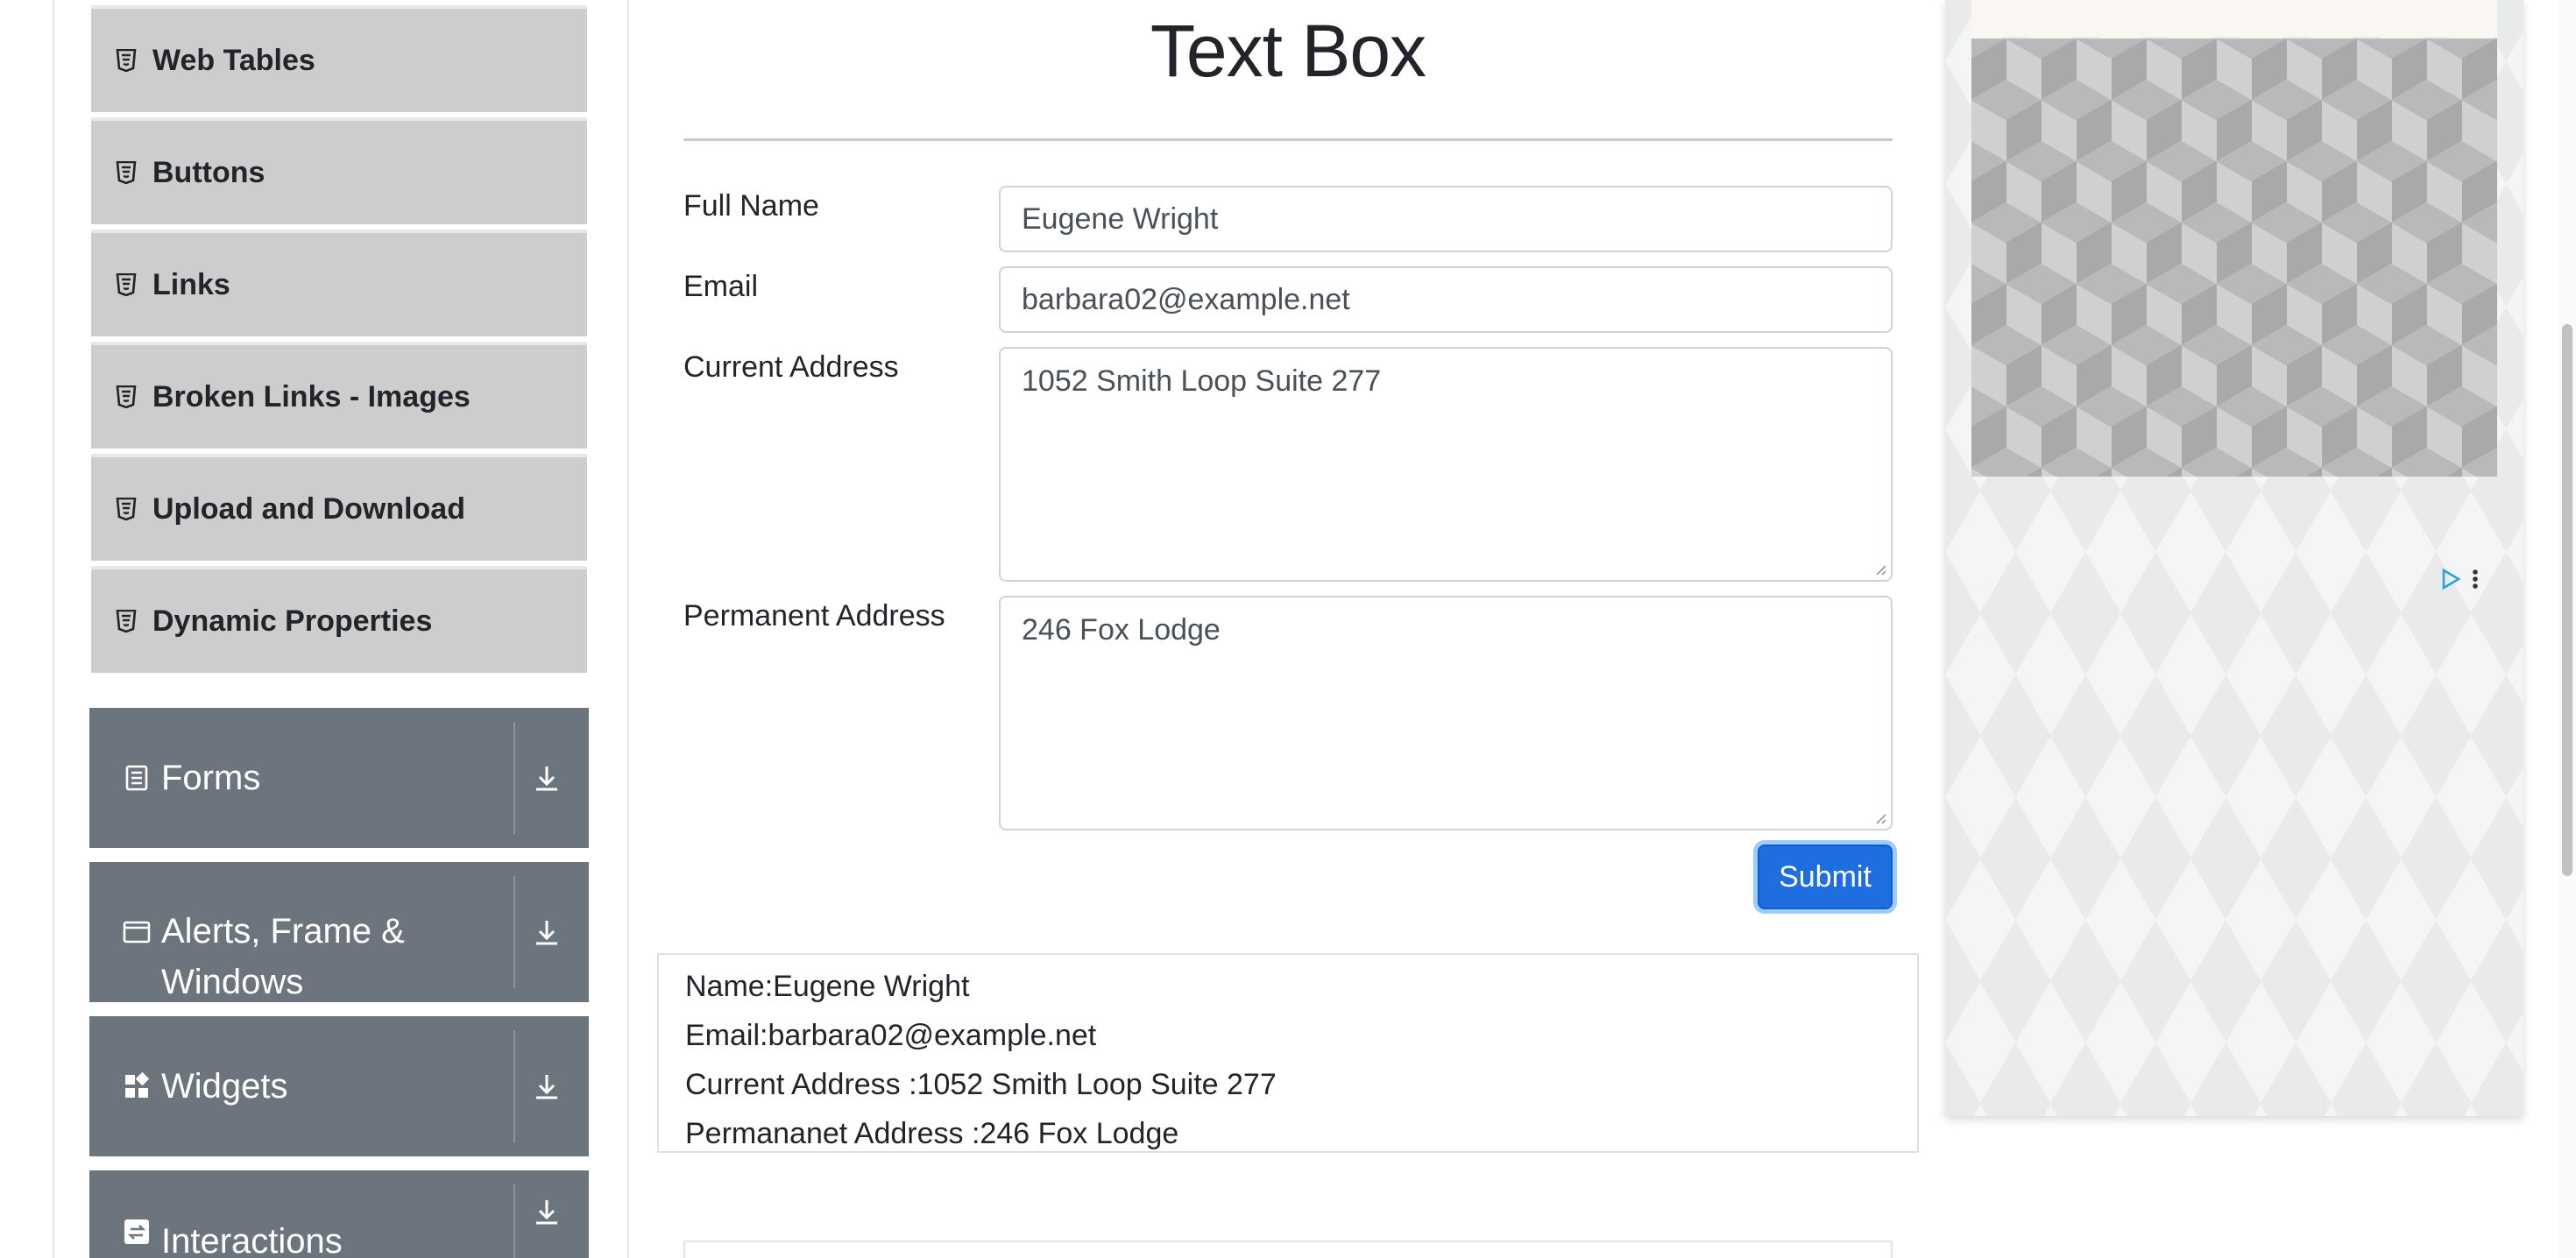 The image size is (2576, 1258). I want to click on sidebar-item-broken-links: Broken Links - Images, so click(339, 395).